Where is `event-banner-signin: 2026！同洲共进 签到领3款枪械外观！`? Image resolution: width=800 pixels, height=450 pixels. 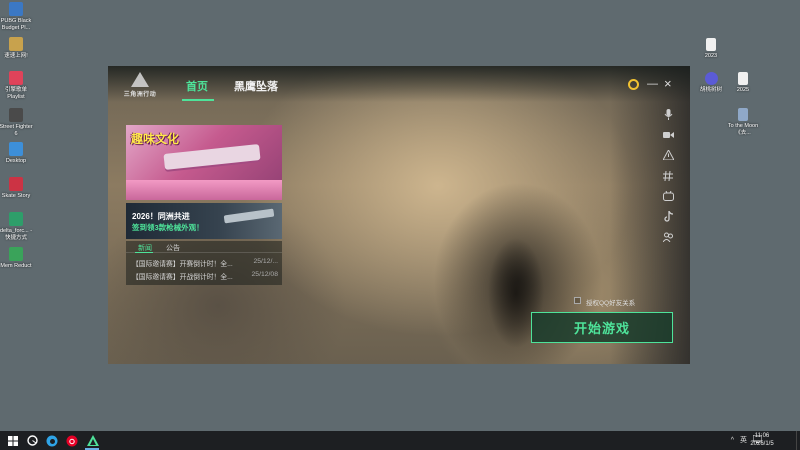
event-banner-signin: 2026！同洲共进 签到领3款枪械外观！ is located at coordinates (204, 221).